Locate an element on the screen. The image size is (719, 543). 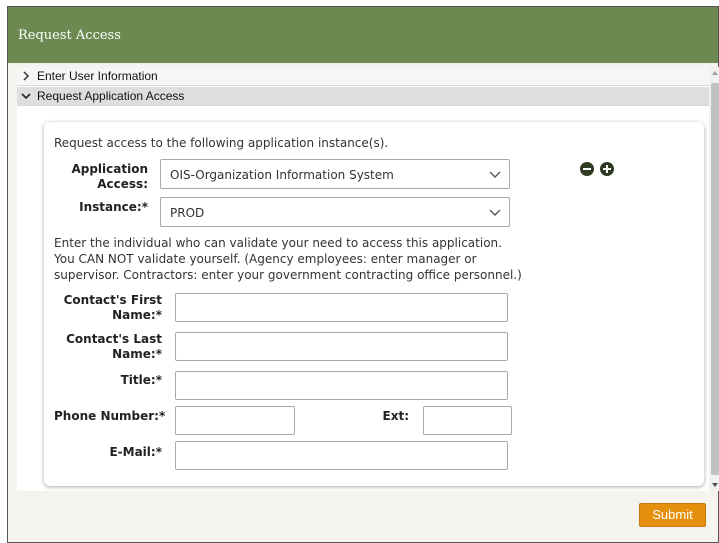
title-input is located at coordinates (341, 385).